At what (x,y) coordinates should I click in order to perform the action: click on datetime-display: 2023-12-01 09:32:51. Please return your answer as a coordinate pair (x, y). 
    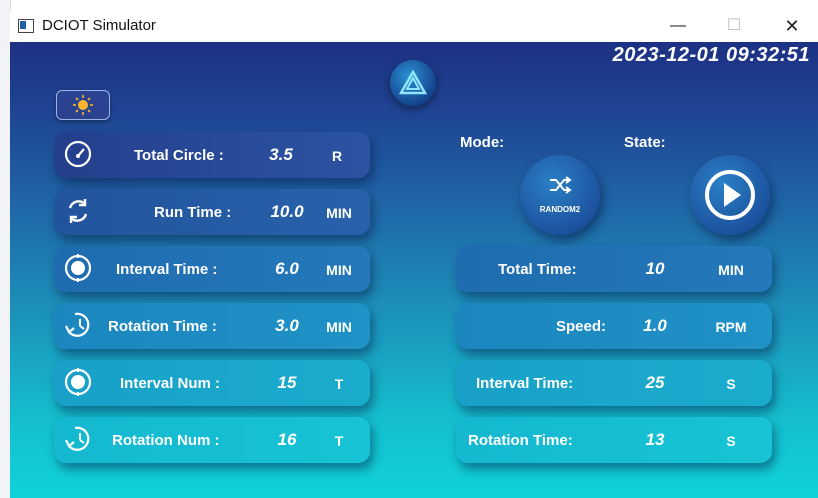
    Looking at the image, I should click on (711, 55).